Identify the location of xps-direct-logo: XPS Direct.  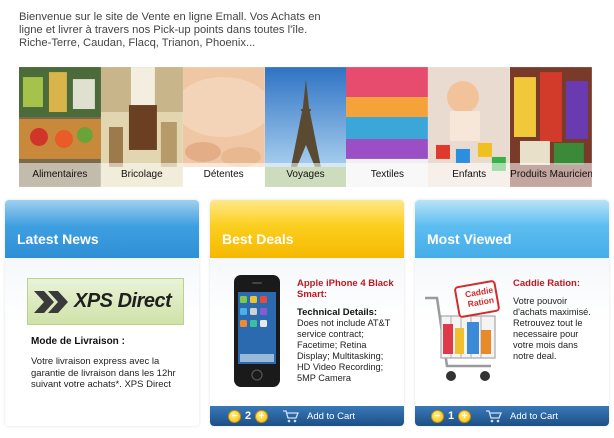
(105, 301).